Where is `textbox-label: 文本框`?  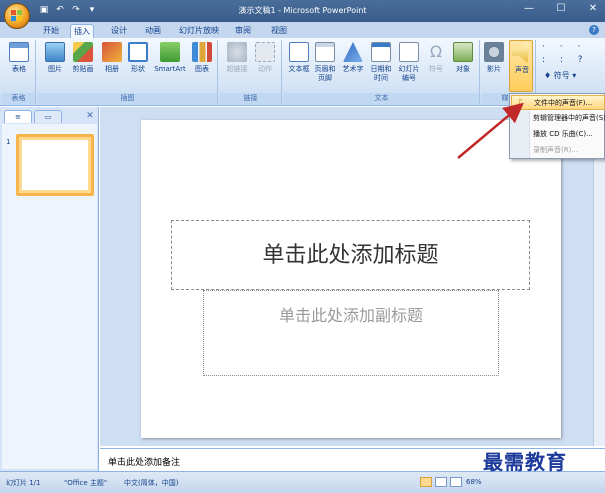
textbox-label: 文本框 is located at coordinates (299, 69).